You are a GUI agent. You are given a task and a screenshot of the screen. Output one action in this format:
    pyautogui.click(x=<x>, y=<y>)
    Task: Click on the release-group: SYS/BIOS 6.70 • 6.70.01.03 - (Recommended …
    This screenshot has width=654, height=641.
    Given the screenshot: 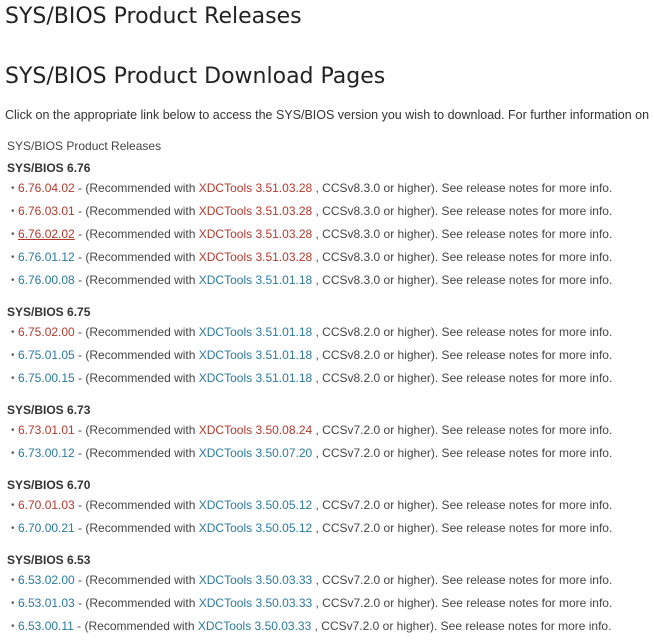 What is the action you would take?
    pyautogui.click(x=329, y=508)
    